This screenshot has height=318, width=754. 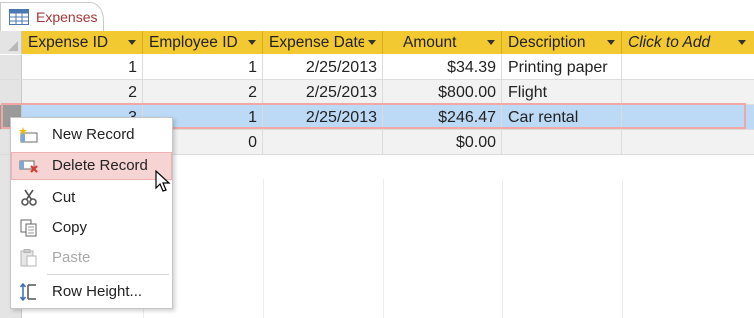 I want to click on column-header-amount: Amount, so click(x=442, y=42).